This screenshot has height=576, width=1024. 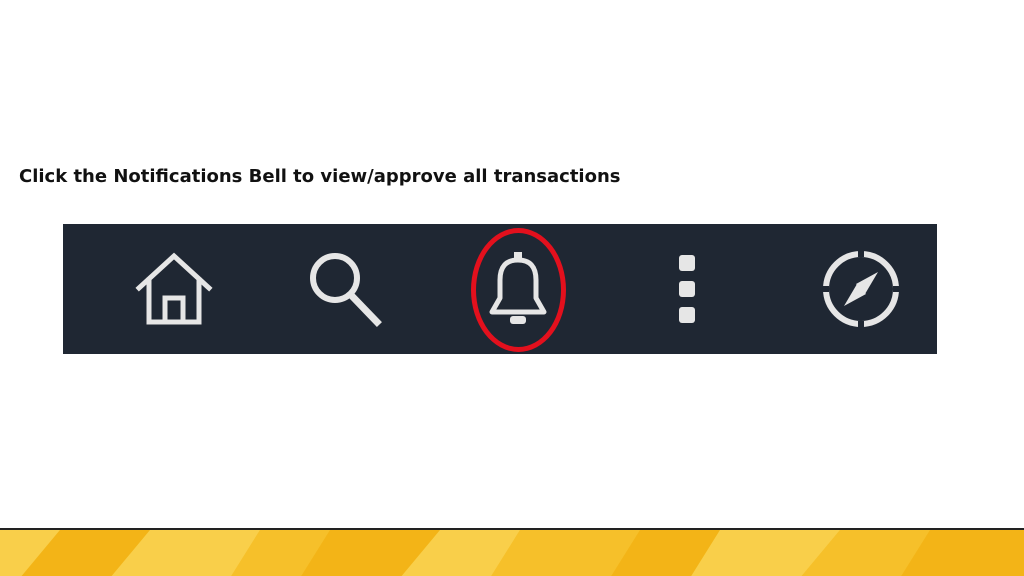 I want to click on more-vertical-icon, so click(x=687, y=289).